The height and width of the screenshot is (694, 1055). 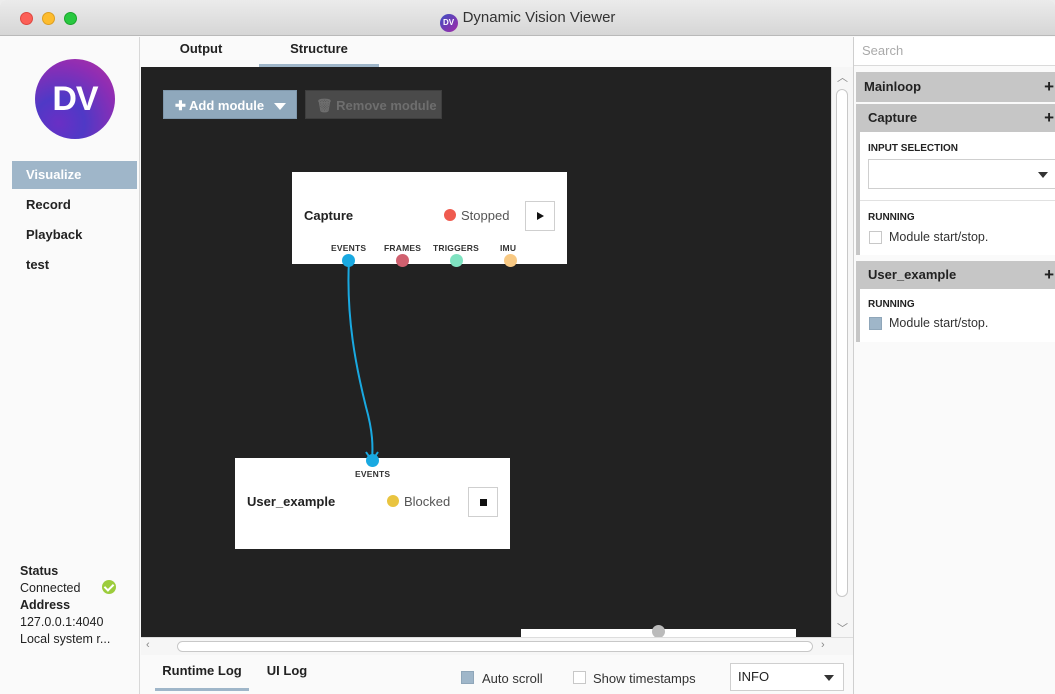 I want to click on status-row: Connected, so click(x=68, y=588).